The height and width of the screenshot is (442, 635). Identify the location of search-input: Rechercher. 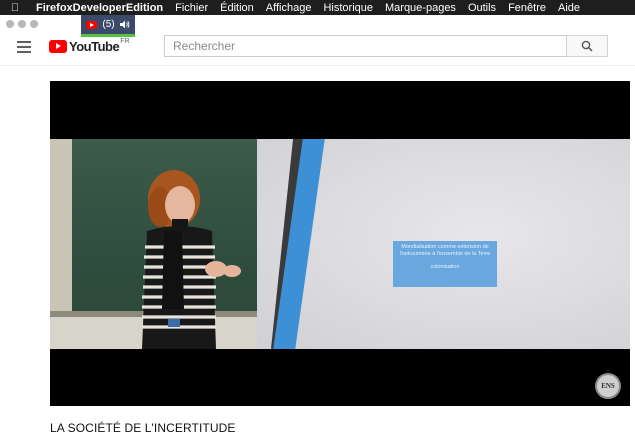
(365, 46).